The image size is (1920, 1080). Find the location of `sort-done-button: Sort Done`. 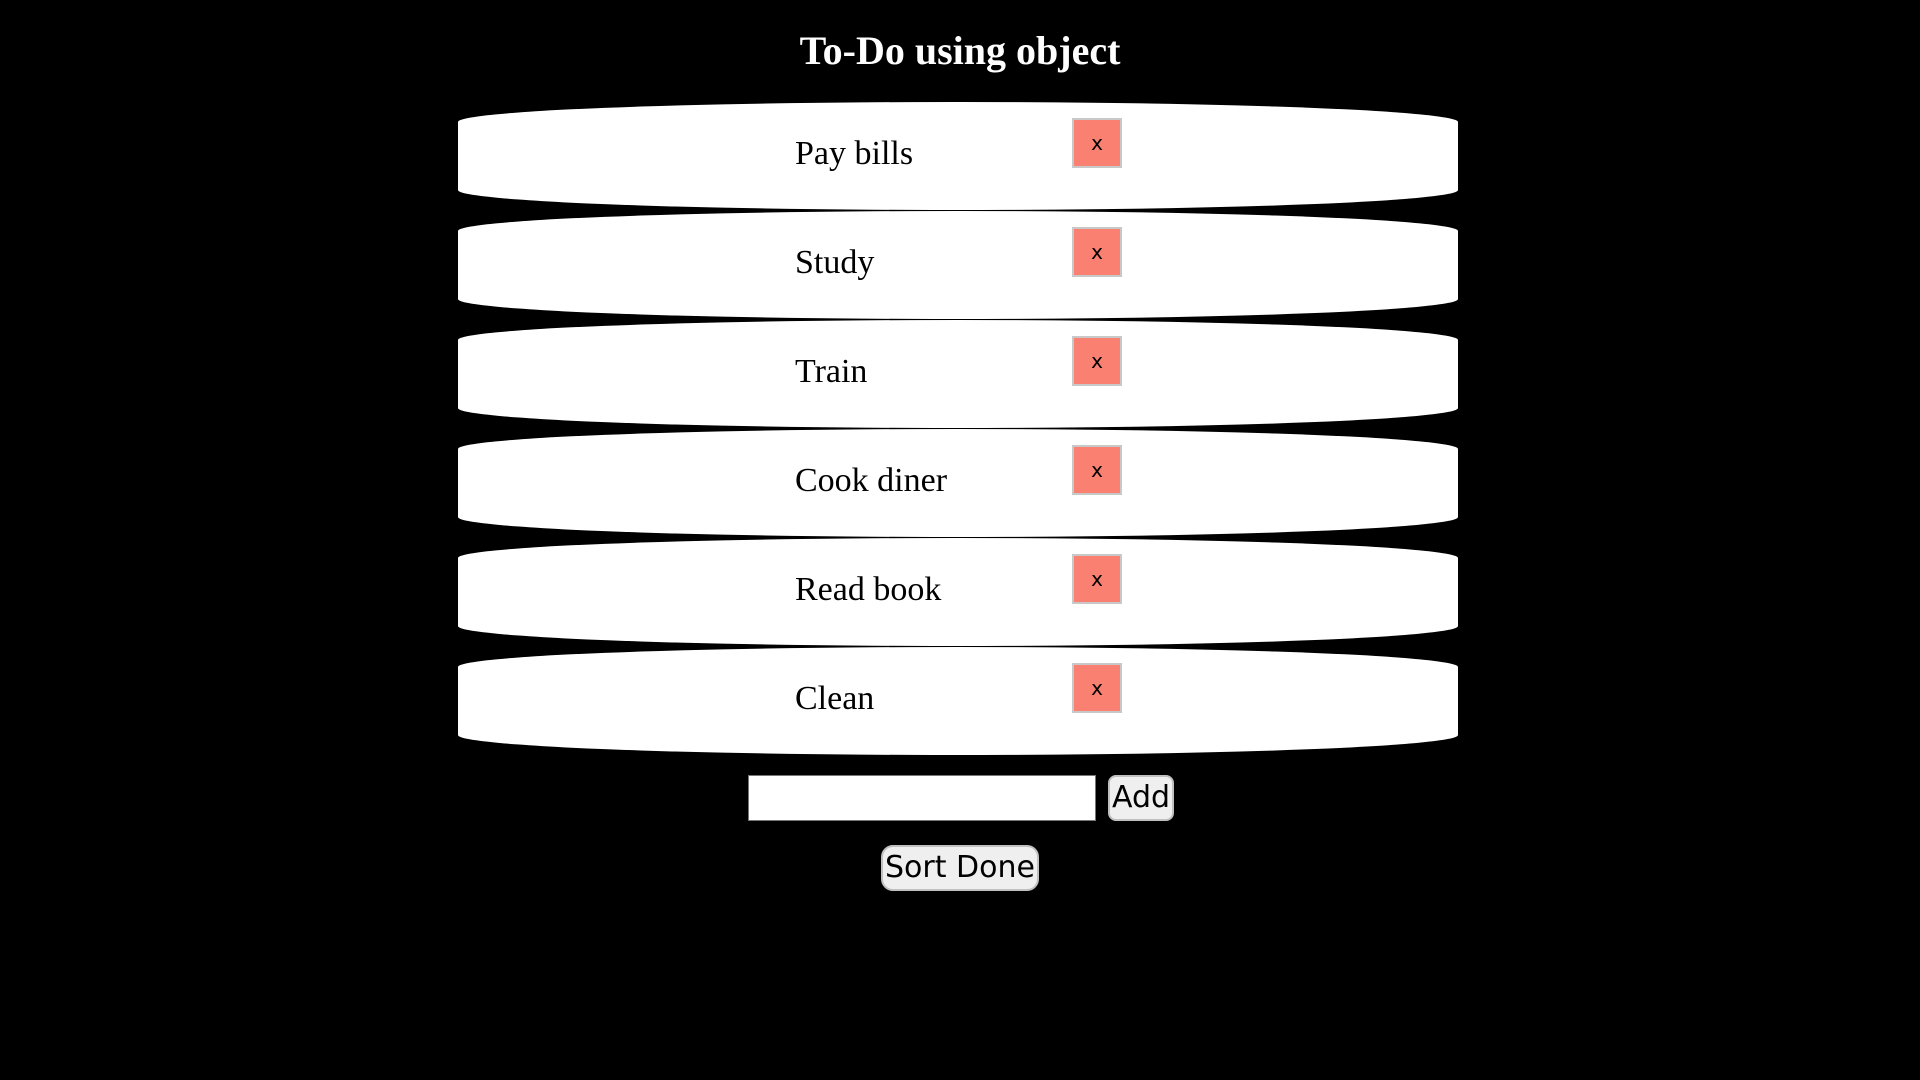

sort-done-button: Sort Done is located at coordinates (960, 868).